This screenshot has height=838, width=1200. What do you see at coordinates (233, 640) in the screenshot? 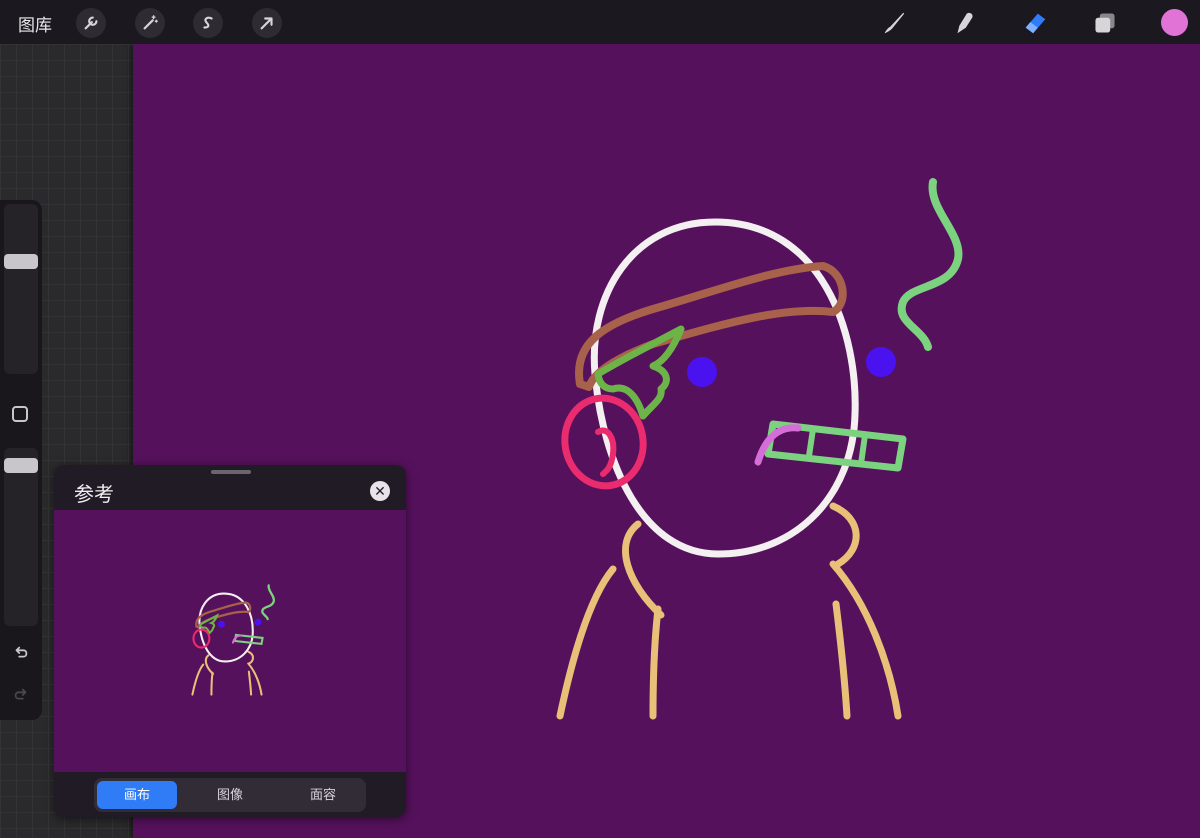
I see `reference-thumbnail` at bounding box center [233, 640].